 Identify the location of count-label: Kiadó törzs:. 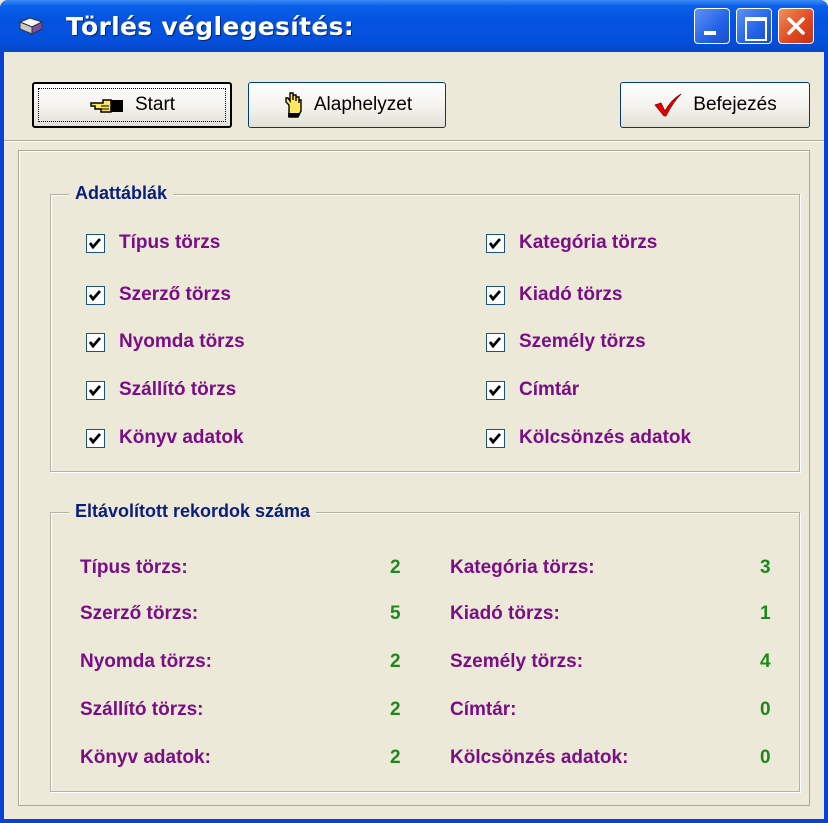
(505, 613).